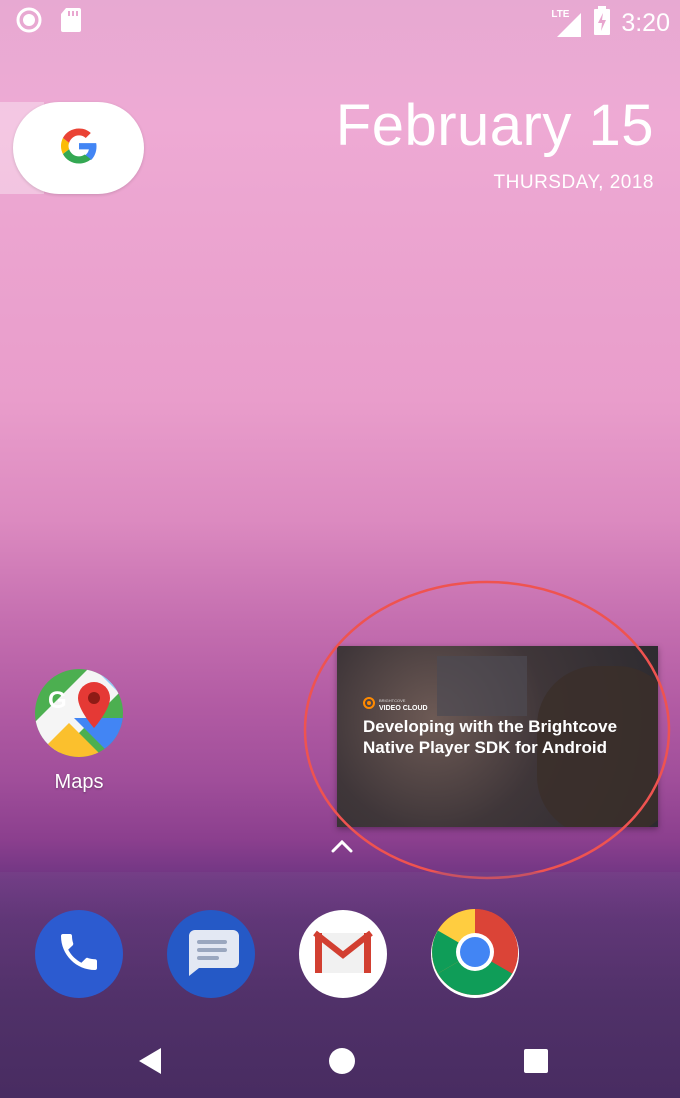 This screenshot has height=1098, width=680. I want to click on gmail-icon, so click(343, 954).